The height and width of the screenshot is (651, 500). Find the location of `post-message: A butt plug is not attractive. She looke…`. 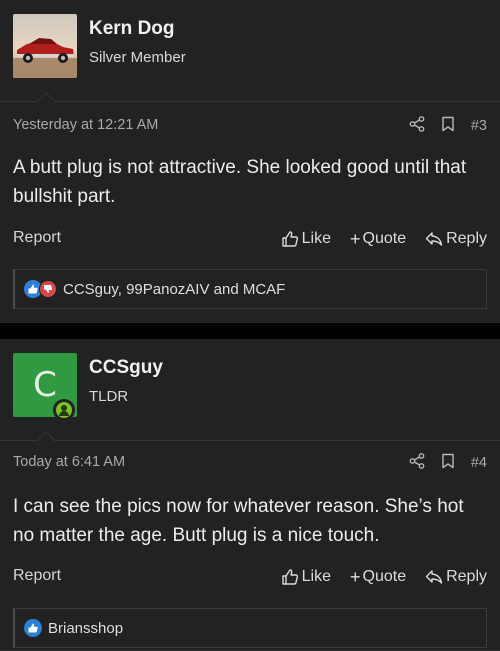

post-message: A butt plug is not attractive. She looke… is located at coordinates (240, 182).